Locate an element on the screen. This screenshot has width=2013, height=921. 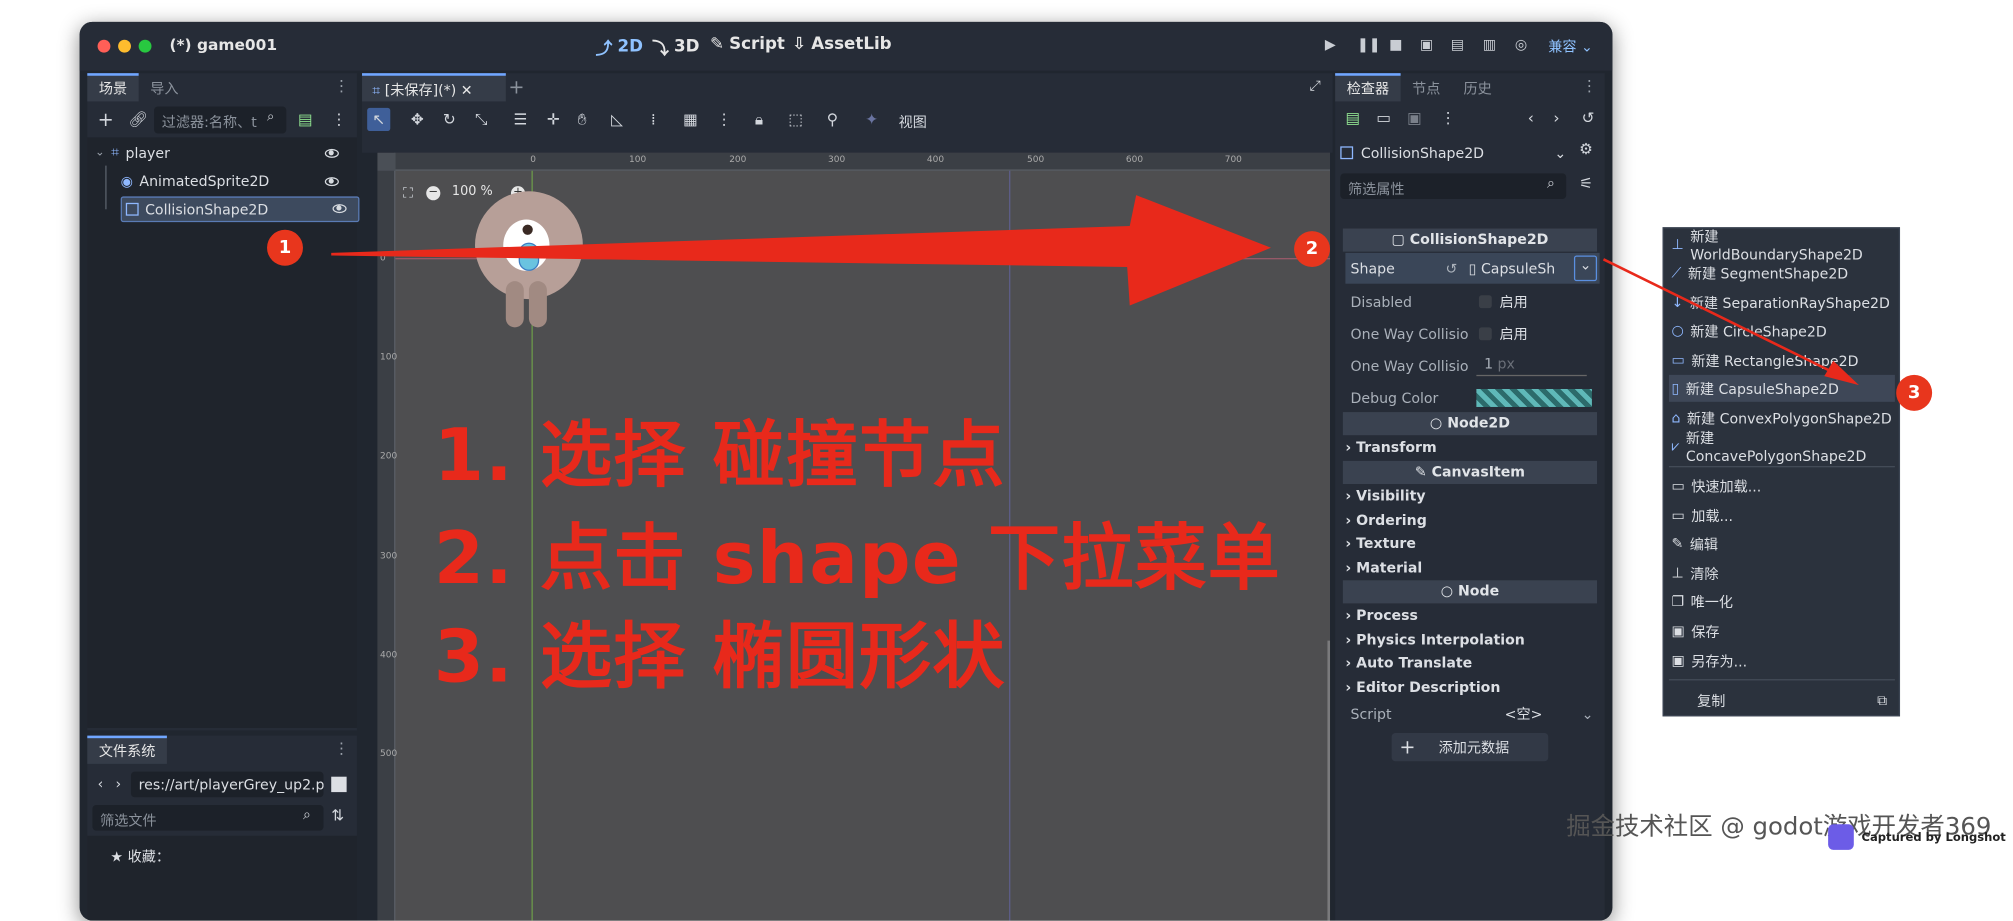
grid-snap-icon: ▦ is located at coordinates (690, 119).